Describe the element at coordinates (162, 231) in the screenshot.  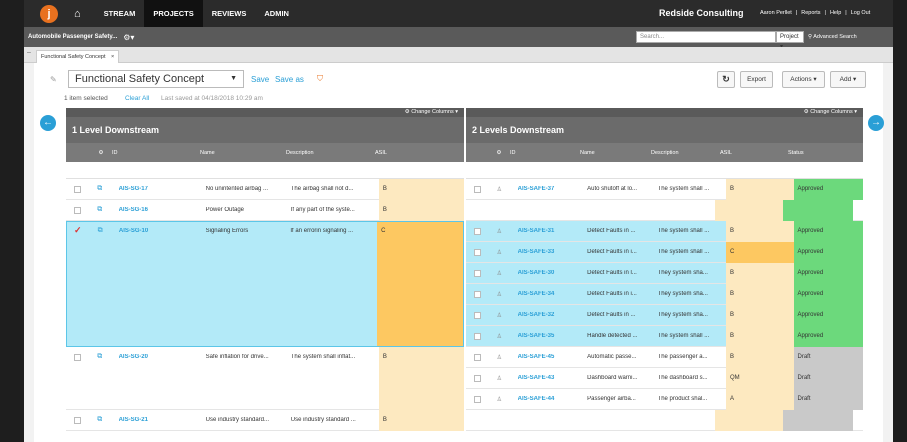
I see `item-id: AIS-SG-10` at that location.